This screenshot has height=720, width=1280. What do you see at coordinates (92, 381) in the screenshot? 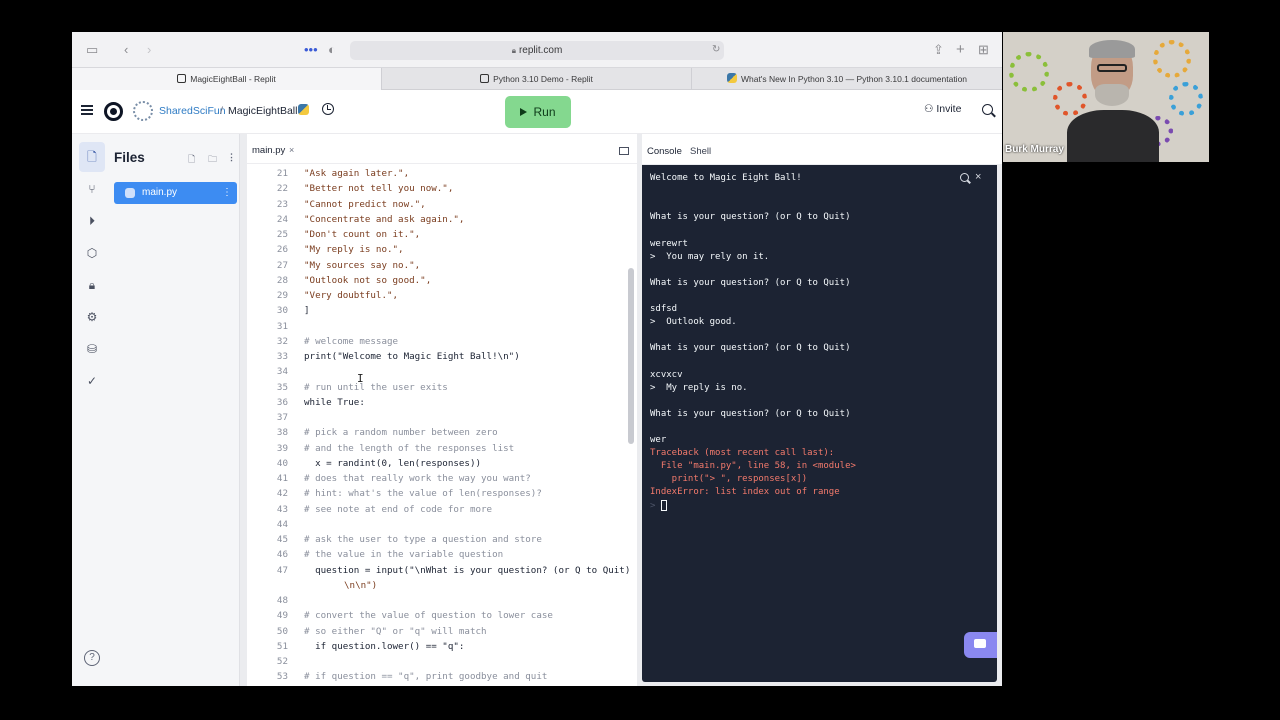
I see `unit-tests-check-icon: ✓` at bounding box center [92, 381].